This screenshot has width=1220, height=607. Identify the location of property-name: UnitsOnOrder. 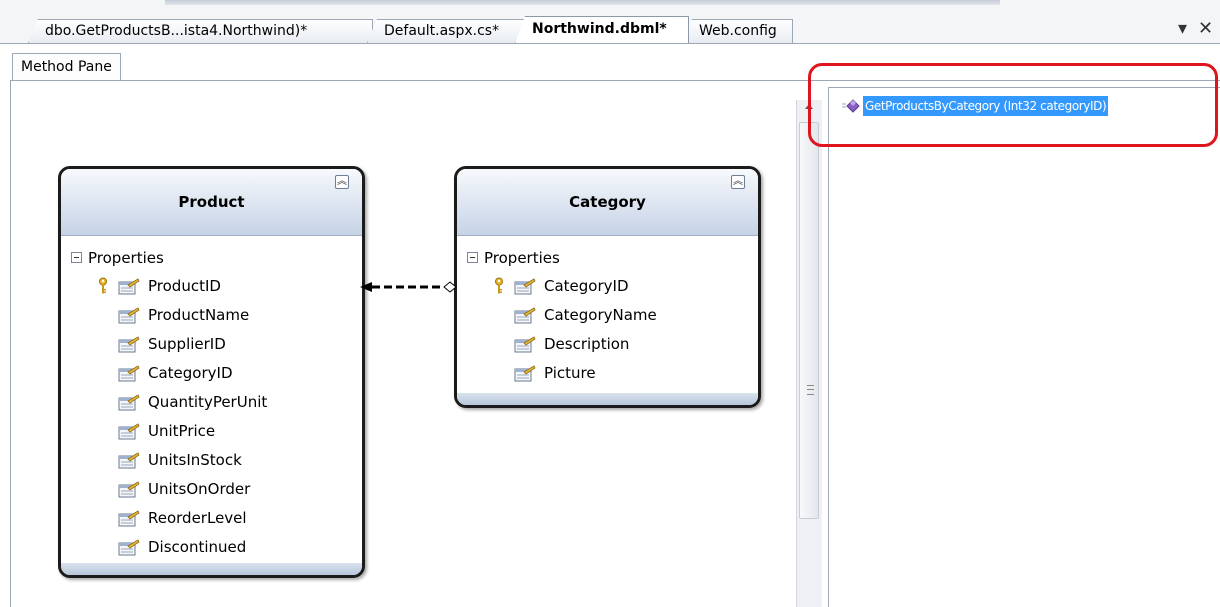
(199, 489).